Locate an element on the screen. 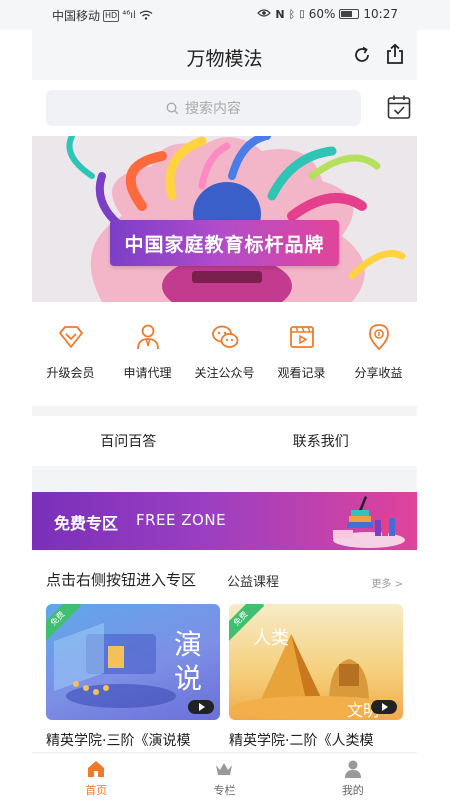 The image size is (450, 800). quick-item-share-income: 分享收益 is located at coordinates (378, 354).